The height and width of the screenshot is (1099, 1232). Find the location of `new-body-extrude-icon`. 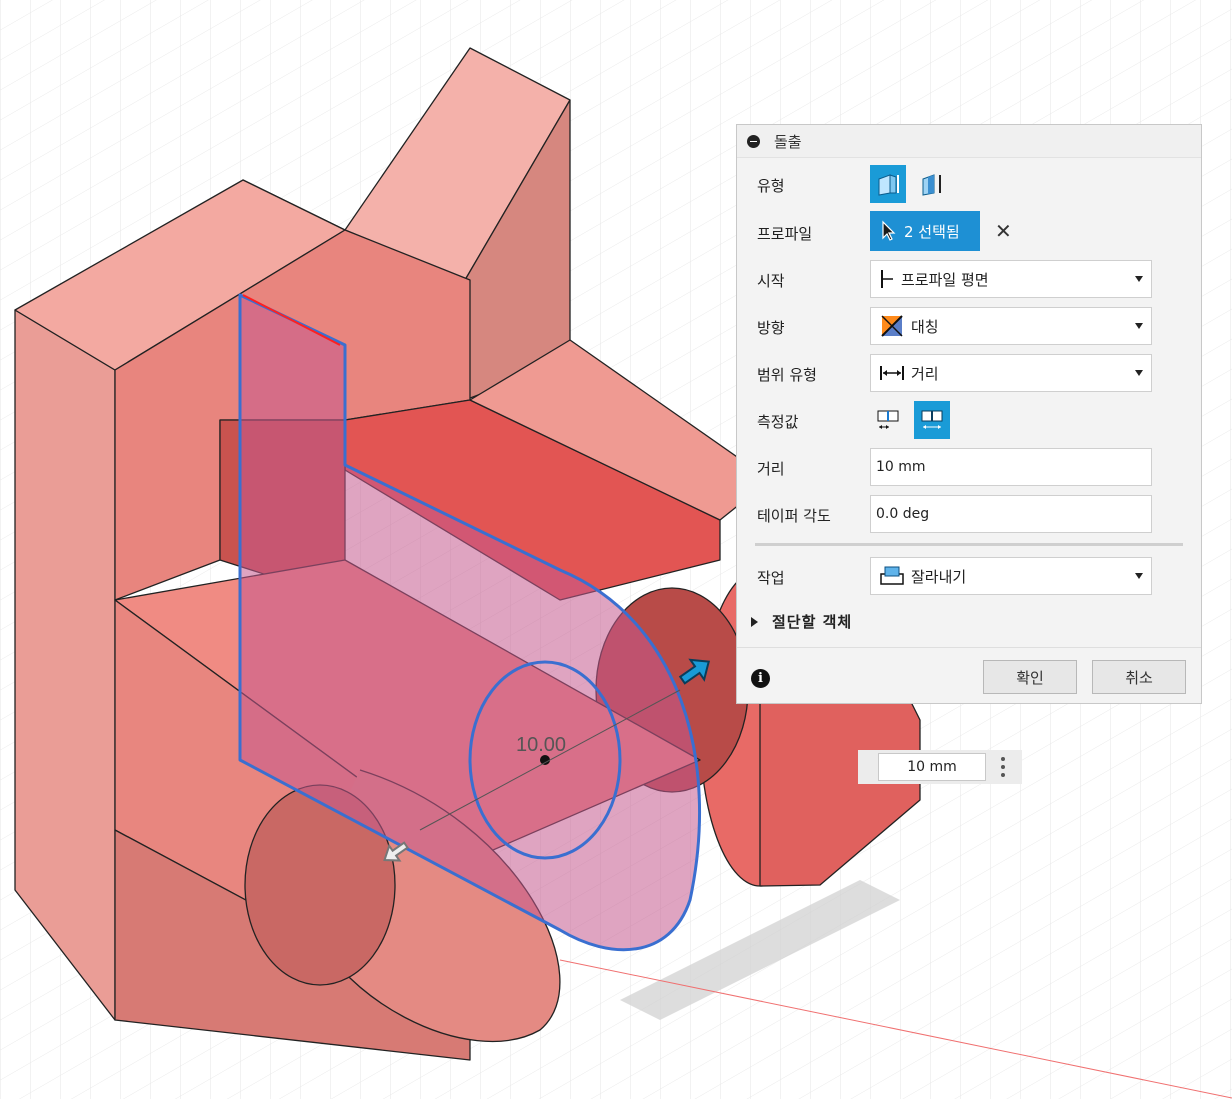

new-body-extrude-icon is located at coordinates (888, 184).